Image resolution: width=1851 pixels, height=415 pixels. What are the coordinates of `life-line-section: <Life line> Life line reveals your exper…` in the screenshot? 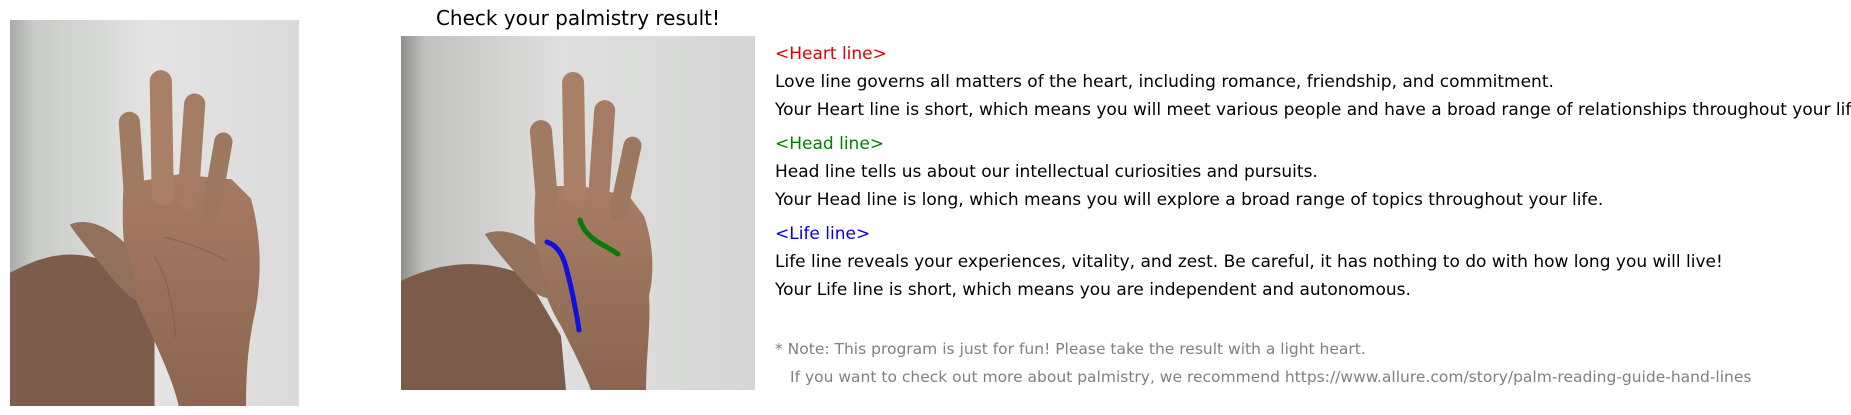 It's located at (1310, 262).